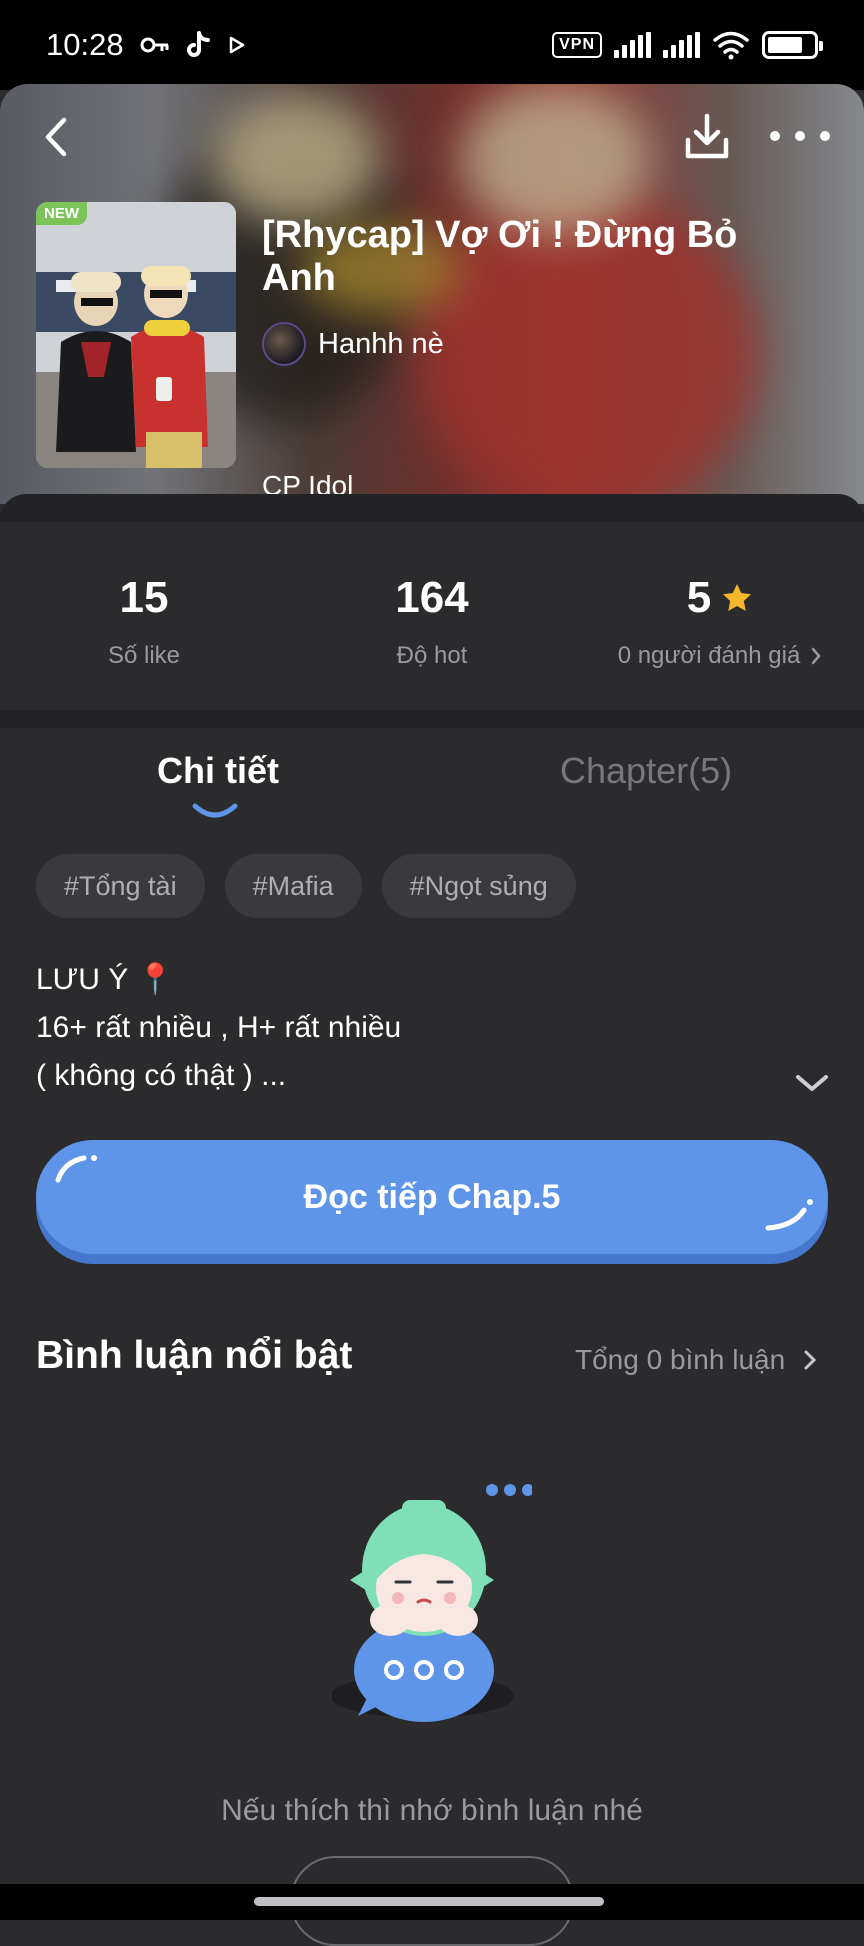 The width and height of the screenshot is (864, 1946). I want to click on story-title: [Rhycap] Vợ Ơi ! Đừng Bỏ Anh, so click(500, 256).